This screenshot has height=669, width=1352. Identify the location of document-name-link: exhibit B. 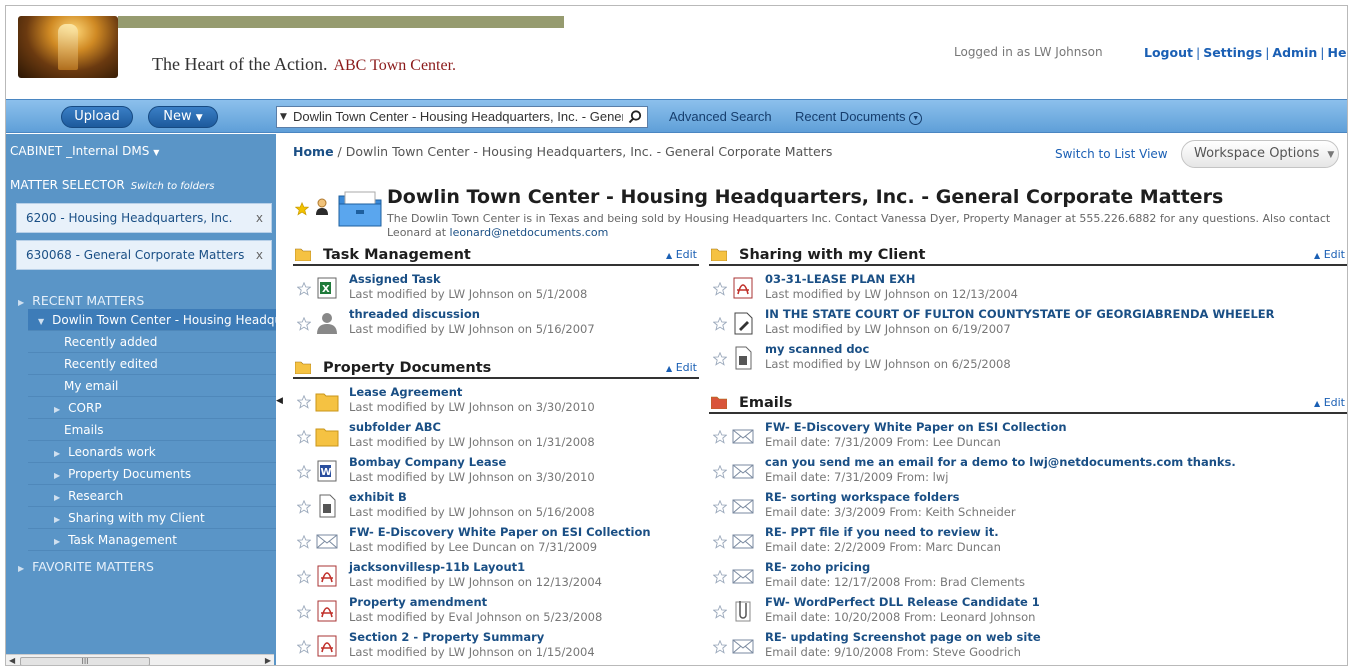
(378, 497).